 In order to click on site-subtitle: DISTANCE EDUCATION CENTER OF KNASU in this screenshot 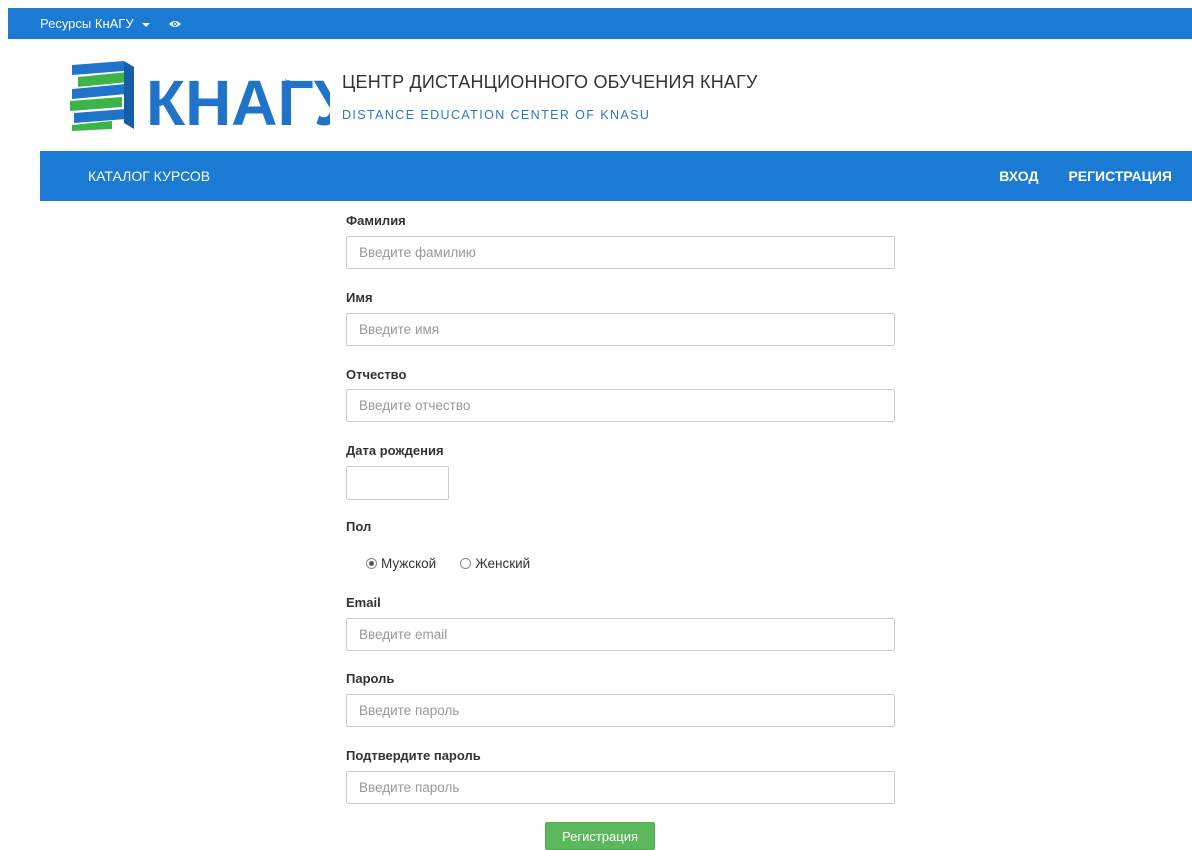, I will do `click(496, 115)`.